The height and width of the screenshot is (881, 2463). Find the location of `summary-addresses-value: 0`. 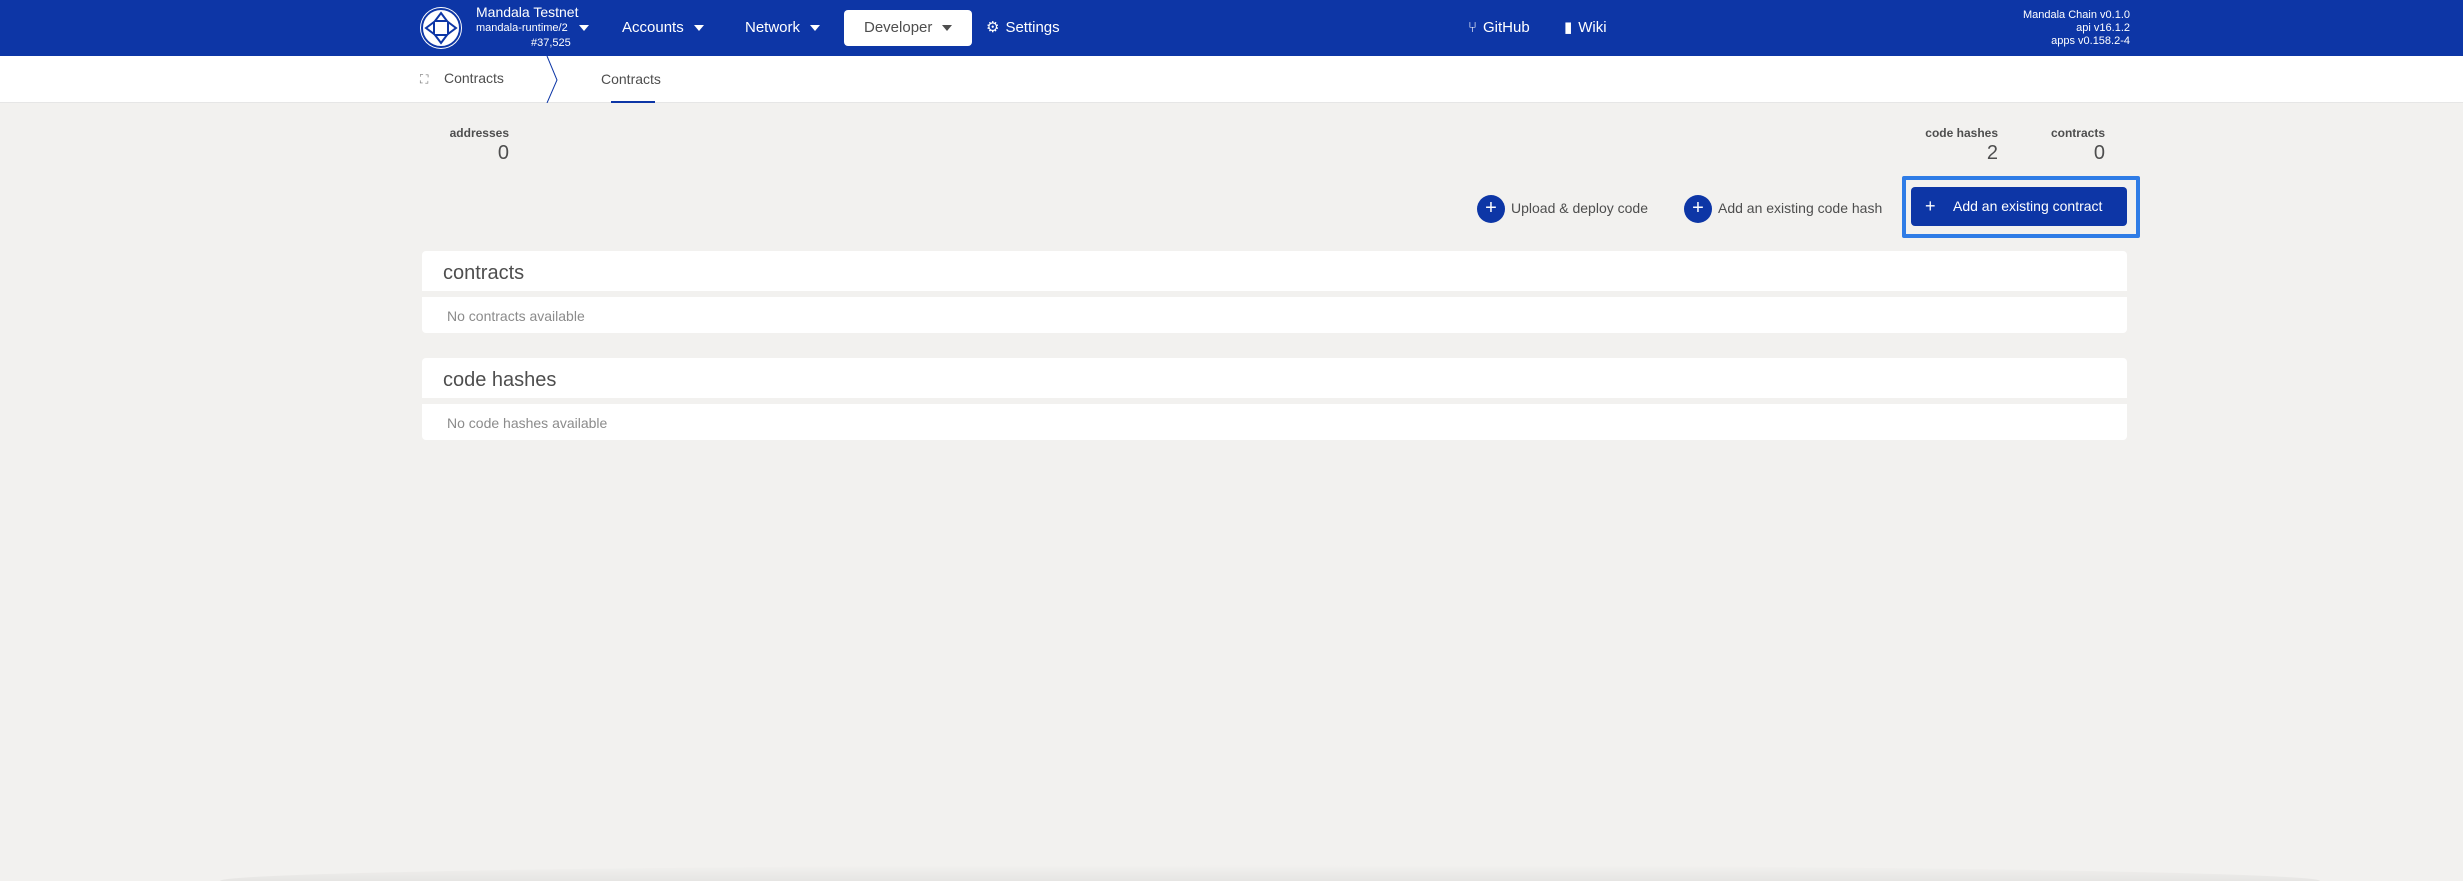

summary-addresses-value: 0 is located at coordinates (503, 153).